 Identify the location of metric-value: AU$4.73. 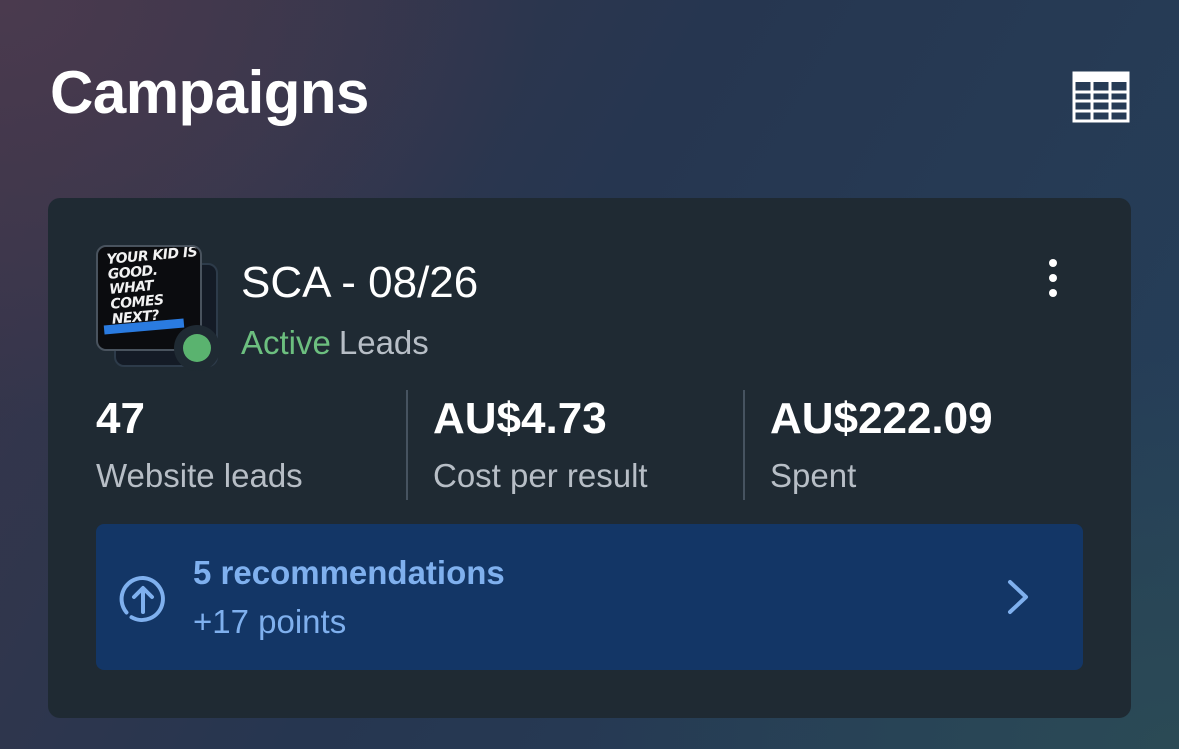
(520, 418).